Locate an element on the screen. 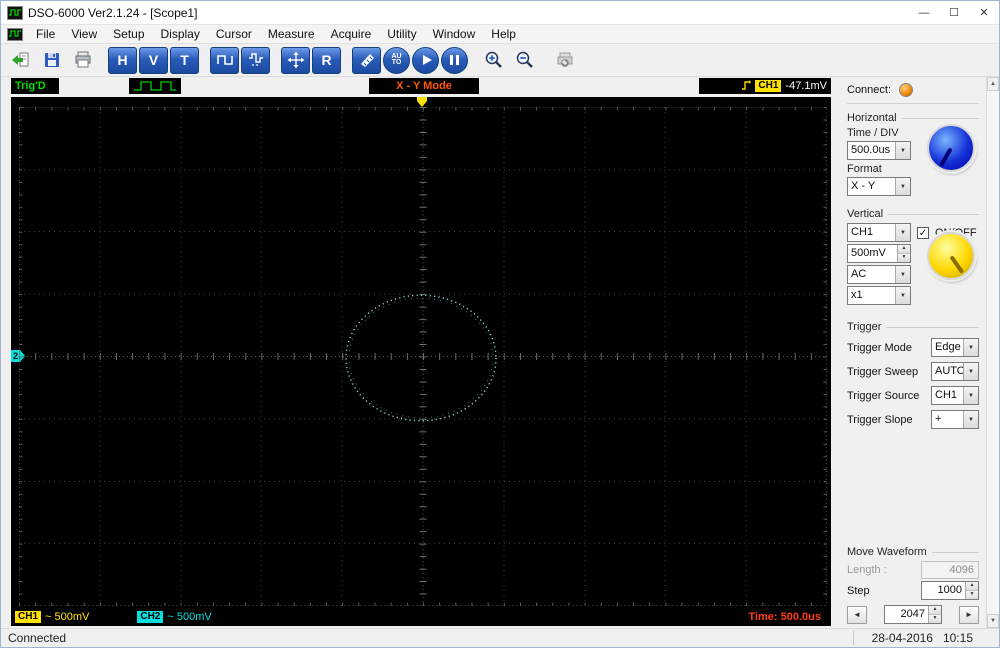 The height and width of the screenshot is (648, 1000). trigger-source-label: Trigger Source is located at coordinates (883, 395).